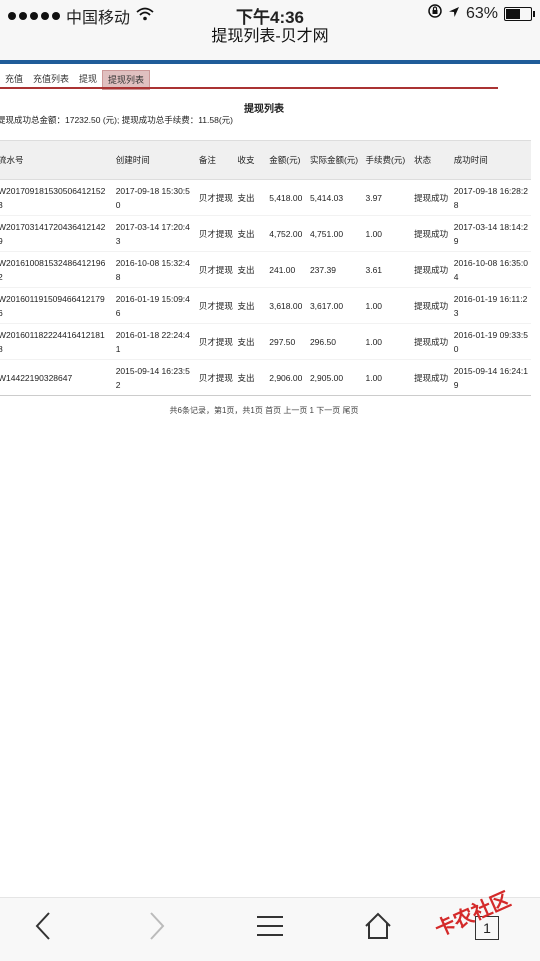 The width and height of the screenshot is (540, 961). I want to click on col-remark: 备注, so click(216, 160).